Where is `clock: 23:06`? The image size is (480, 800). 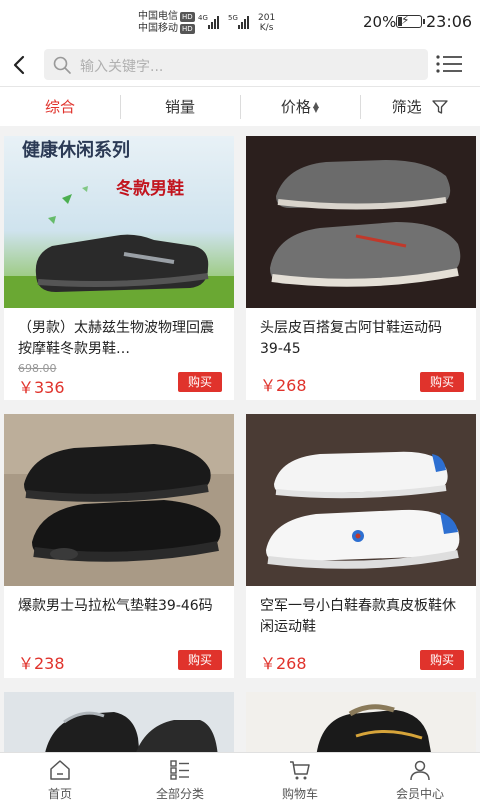
clock: 23:06 is located at coordinates (449, 21).